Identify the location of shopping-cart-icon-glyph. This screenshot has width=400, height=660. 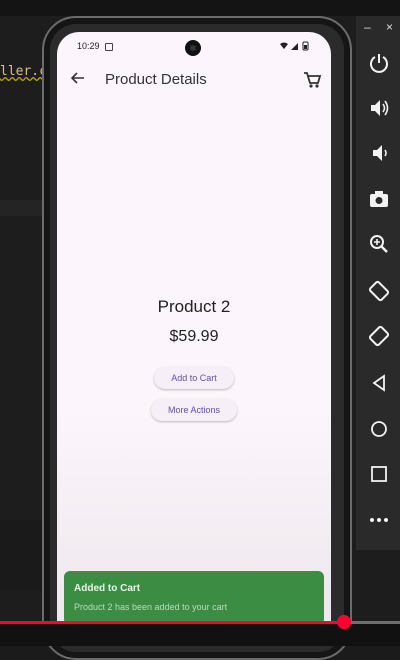
(313, 80).